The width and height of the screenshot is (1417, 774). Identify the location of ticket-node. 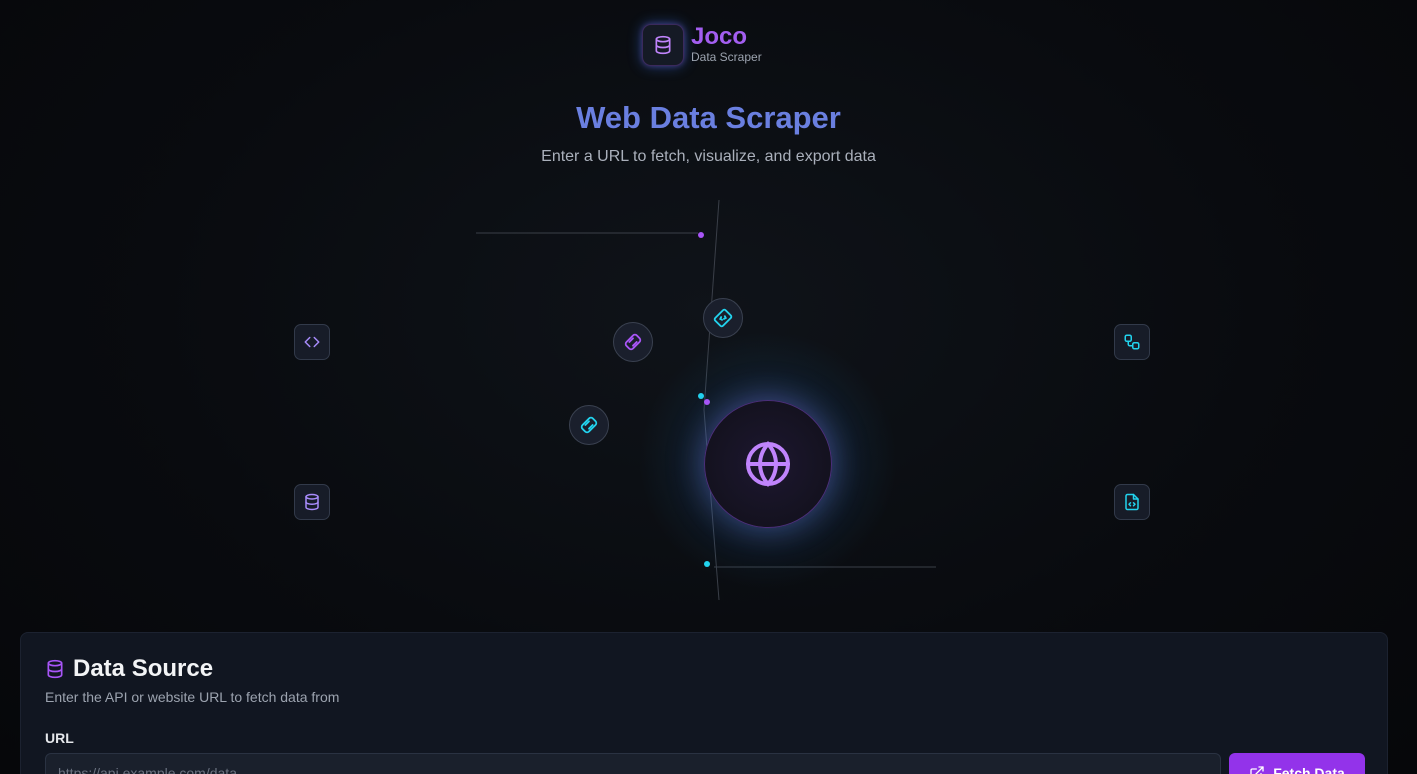
(723, 318).